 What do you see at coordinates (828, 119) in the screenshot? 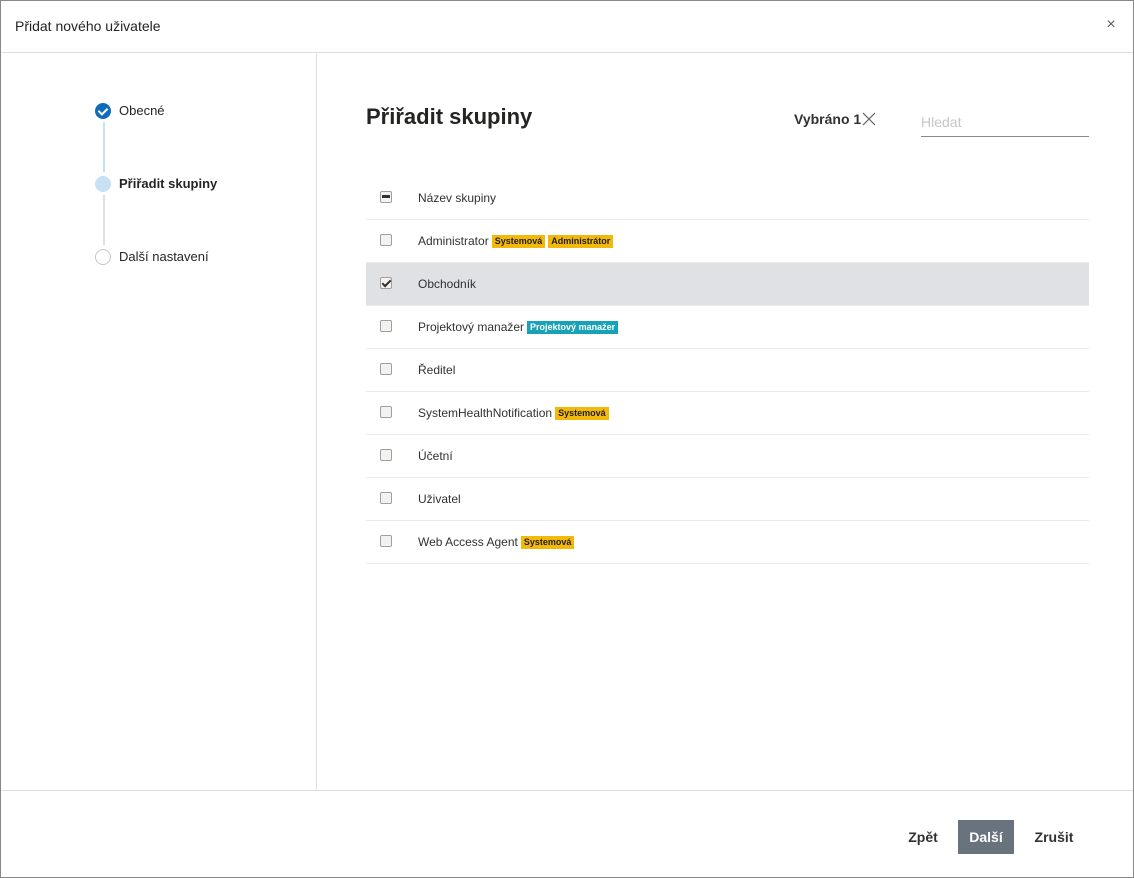
I see `selected-count: Vybráno 1` at bounding box center [828, 119].